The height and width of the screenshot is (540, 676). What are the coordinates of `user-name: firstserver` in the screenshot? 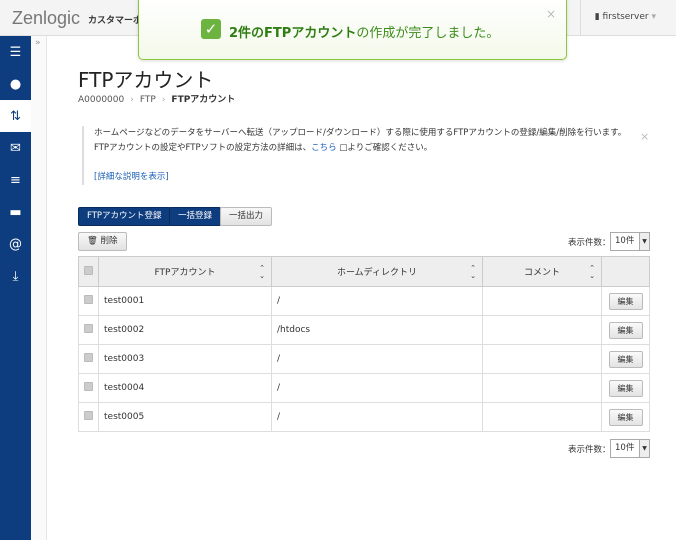 It's located at (625, 17).